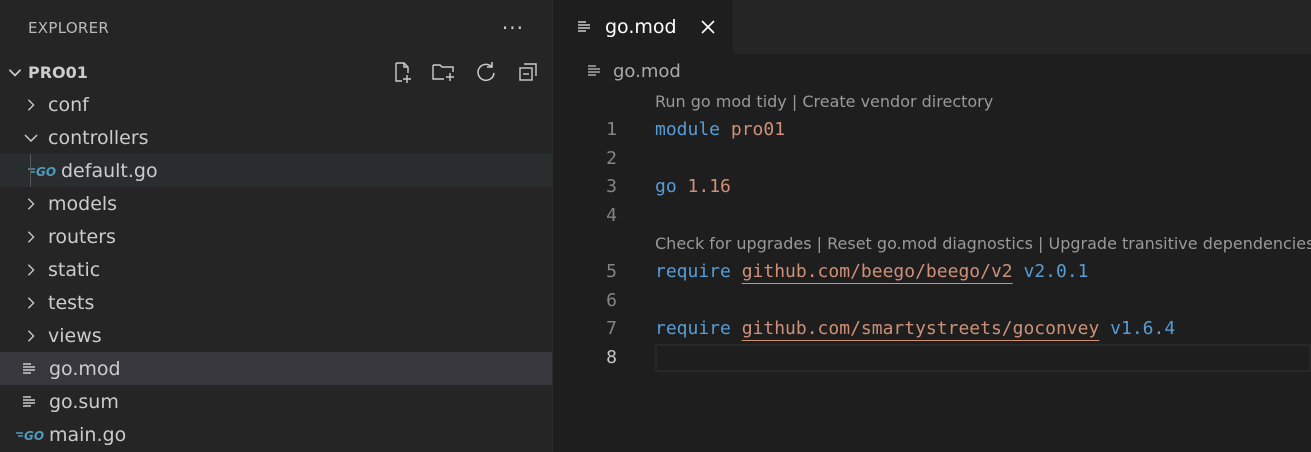 Image resolution: width=1311 pixels, height=452 pixels. What do you see at coordinates (513, 28) in the screenshot?
I see `more-actions-icon: ···` at bounding box center [513, 28].